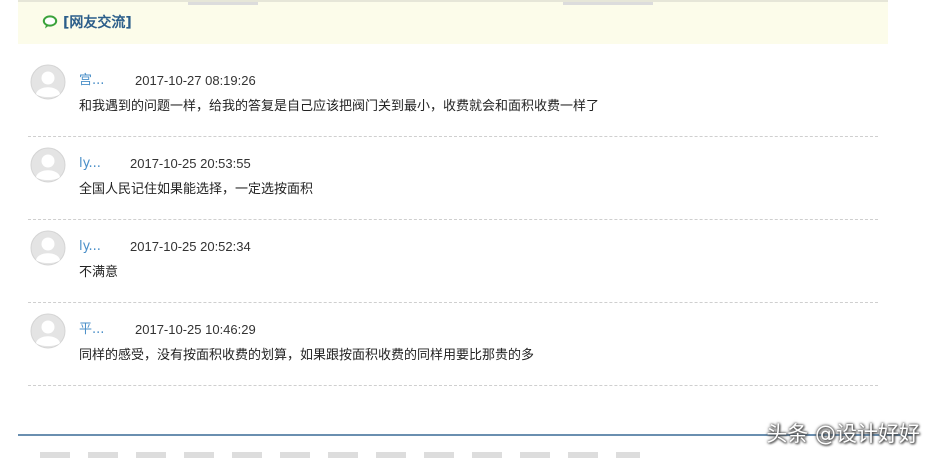 The height and width of the screenshot is (458, 934). What do you see at coordinates (307, 355) in the screenshot?
I see `comment-content: 同样的感受，没有按面积收费的划算，如果跟按面积收费的同样用要比那贵的多` at bounding box center [307, 355].